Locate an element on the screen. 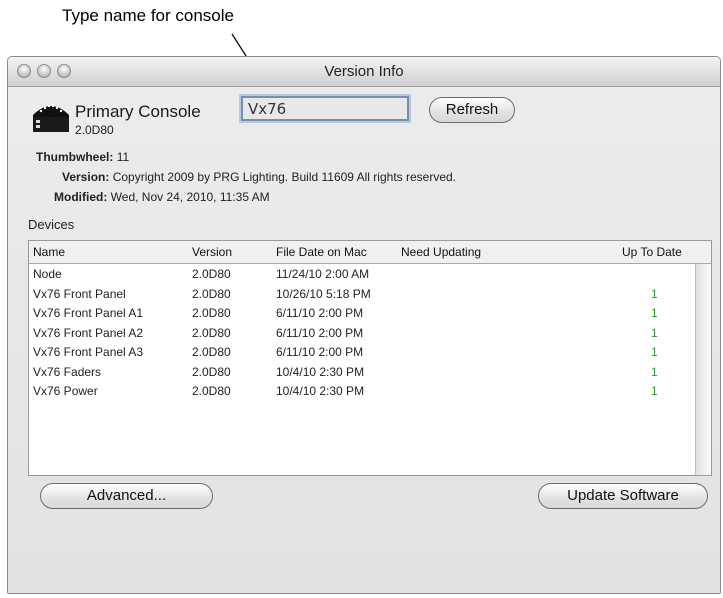  vertical-scrollbar is located at coordinates (703, 369).